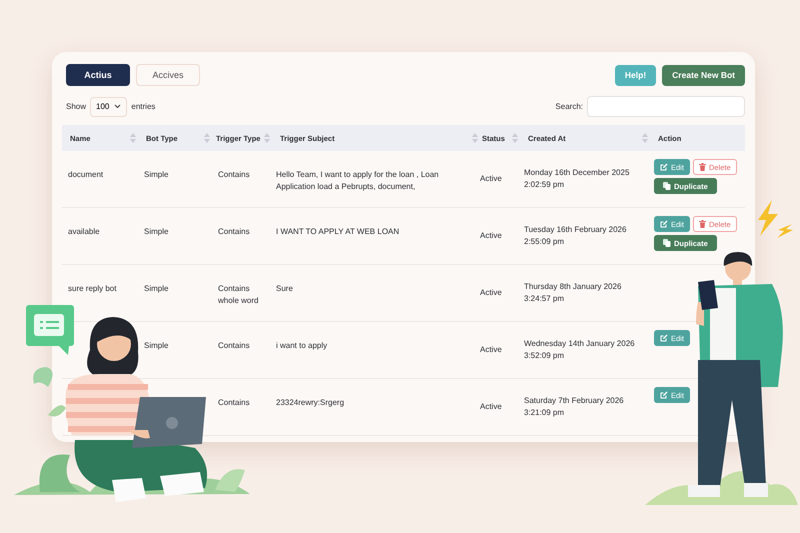 The width and height of the screenshot is (800, 533). What do you see at coordinates (545, 242) in the screenshot?
I see `time-text: 2:55:09 pm` at bounding box center [545, 242].